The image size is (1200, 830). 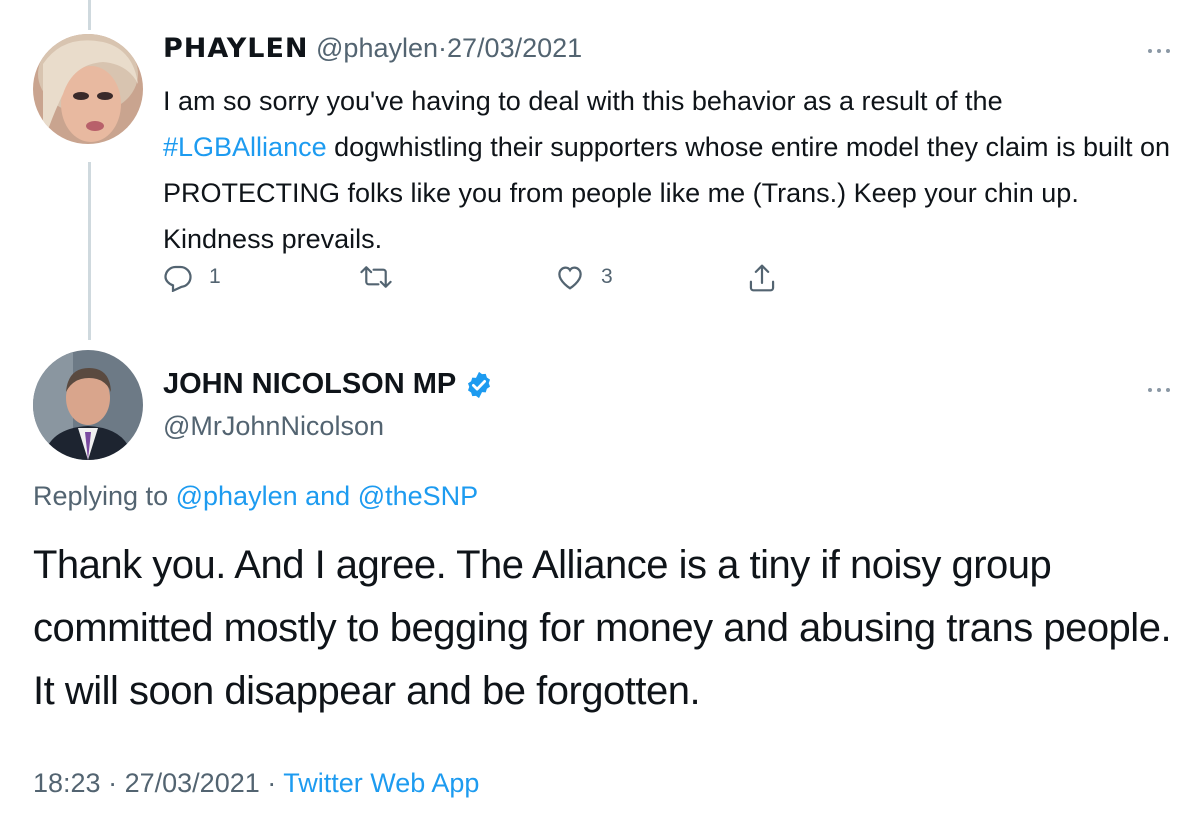 I want to click on share-icon, so click(x=762, y=278).